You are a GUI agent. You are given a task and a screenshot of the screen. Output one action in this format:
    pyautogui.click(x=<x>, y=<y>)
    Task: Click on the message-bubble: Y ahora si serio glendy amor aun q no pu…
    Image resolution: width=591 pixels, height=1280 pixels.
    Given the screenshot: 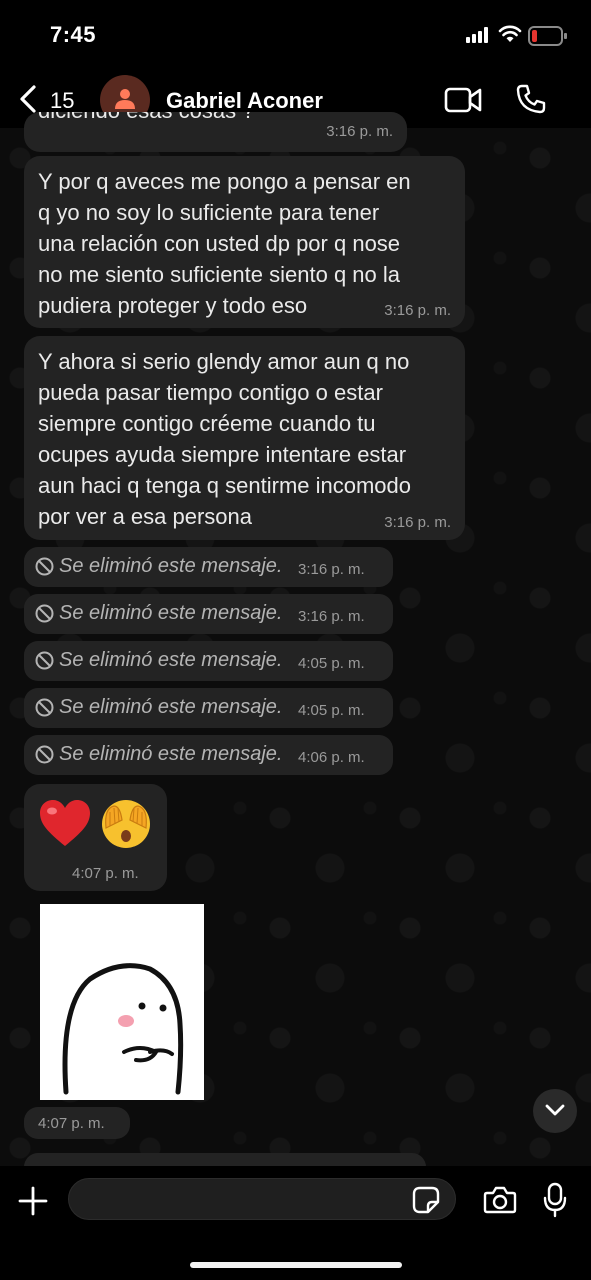 What is the action you would take?
    pyautogui.click(x=244, y=438)
    